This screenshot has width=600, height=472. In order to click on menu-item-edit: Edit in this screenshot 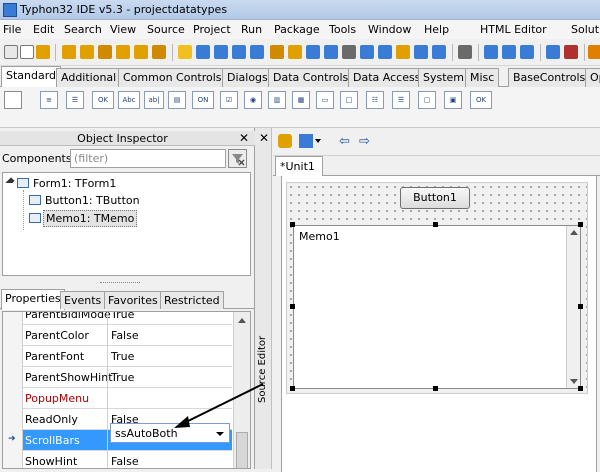, I will do `click(43, 29)`.